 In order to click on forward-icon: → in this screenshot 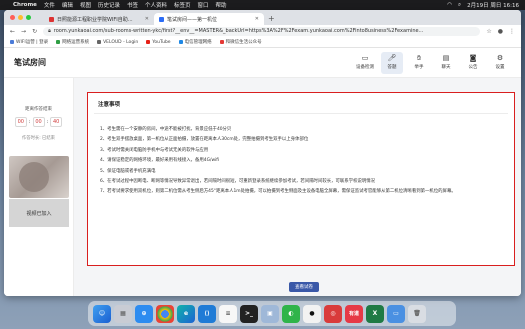, I will do `click(23, 31)`.